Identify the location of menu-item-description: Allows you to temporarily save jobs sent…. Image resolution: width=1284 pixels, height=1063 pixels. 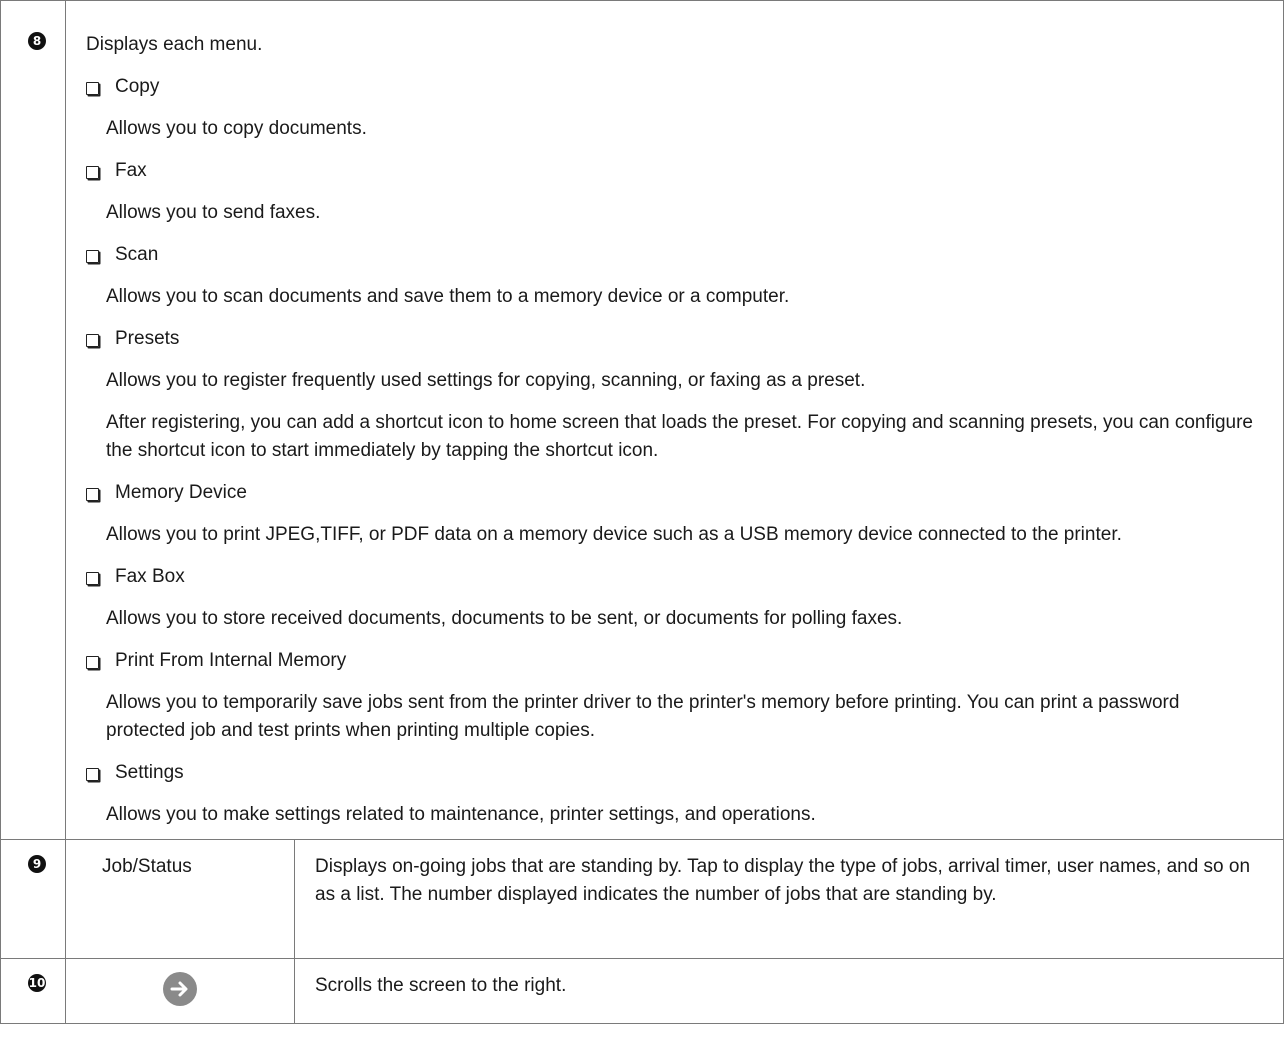
(643, 716).